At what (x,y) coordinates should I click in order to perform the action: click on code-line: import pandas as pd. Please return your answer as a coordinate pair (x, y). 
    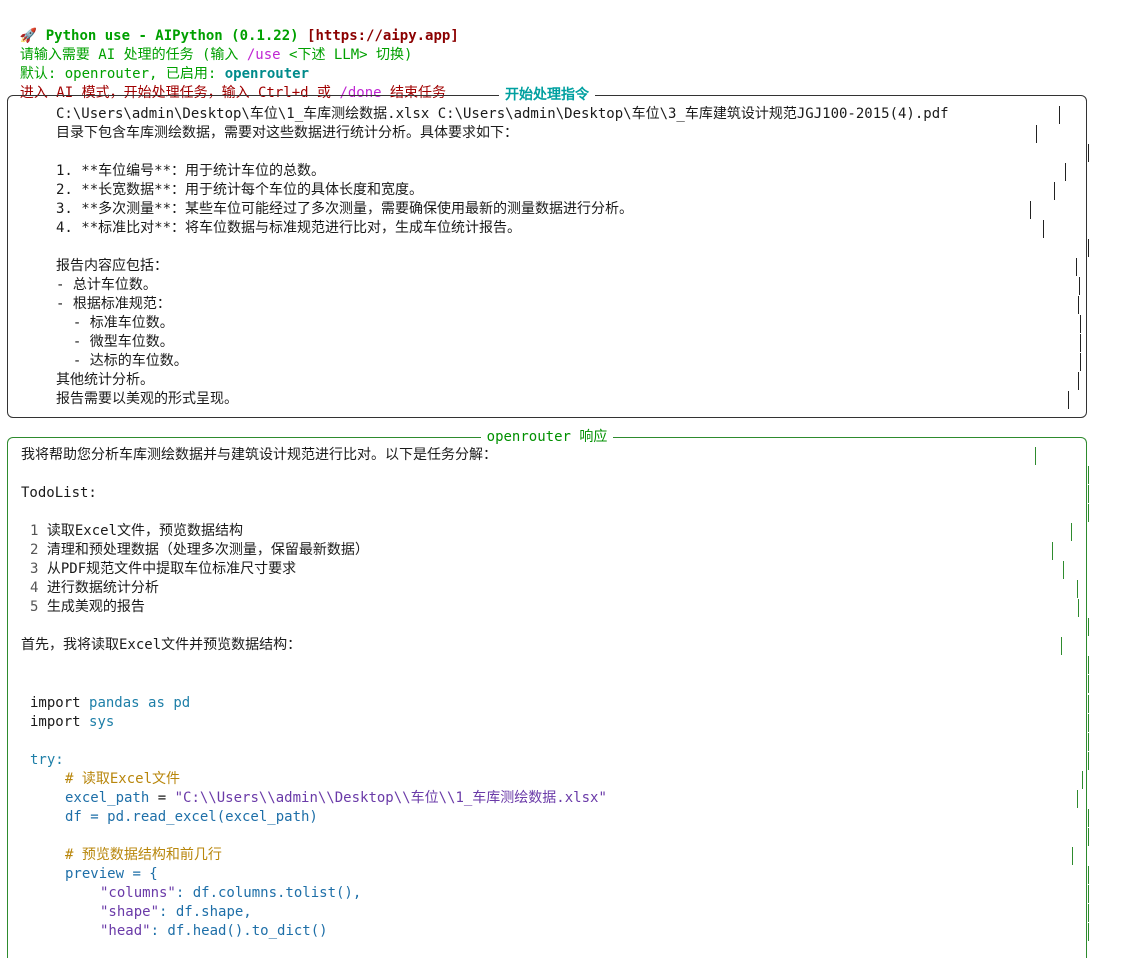
    Looking at the image, I should click on (110, 703).